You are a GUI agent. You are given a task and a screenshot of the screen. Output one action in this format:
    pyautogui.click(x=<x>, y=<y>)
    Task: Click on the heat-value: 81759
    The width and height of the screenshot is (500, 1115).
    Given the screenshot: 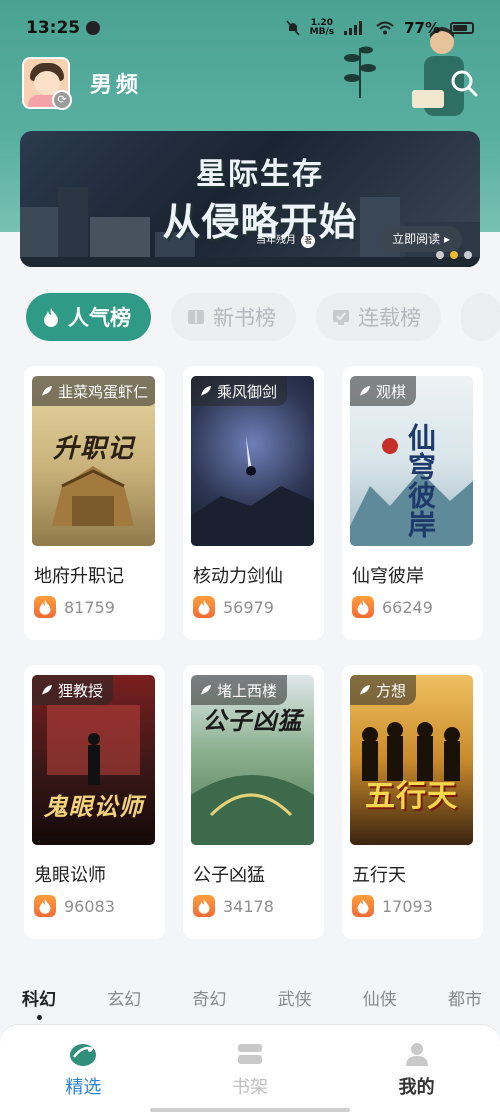 What is the action you would take?
    pyautogui.click(x=89, y=607)
    